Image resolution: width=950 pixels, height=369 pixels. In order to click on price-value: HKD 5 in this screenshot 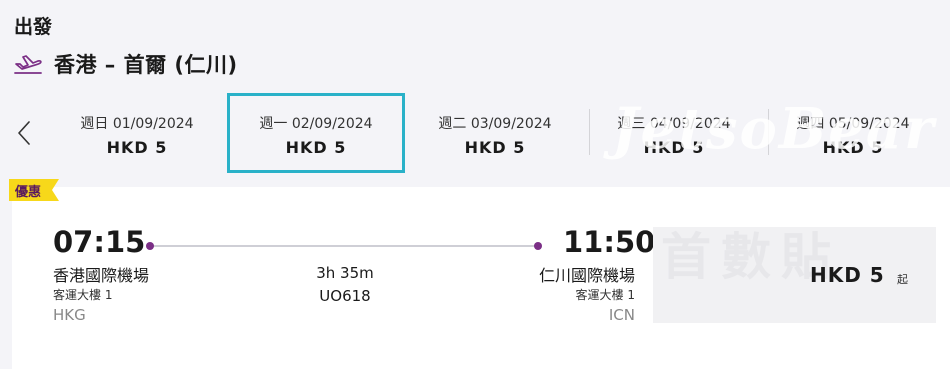, I will do `click(847, 275)`.